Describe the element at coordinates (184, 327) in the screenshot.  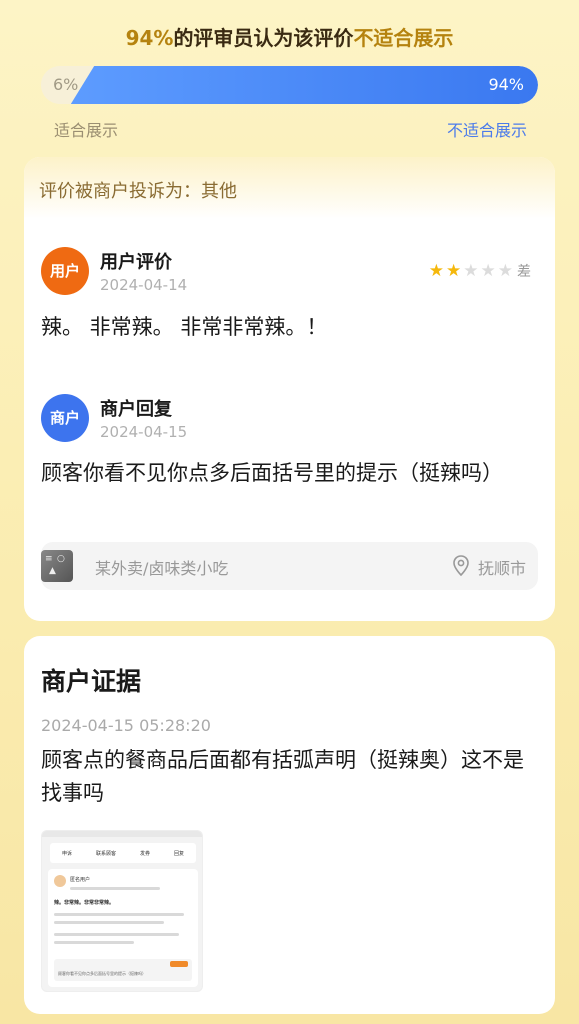
I see `user-review-text: 辣。 非常辣。 非常非常辣。！` at that location.